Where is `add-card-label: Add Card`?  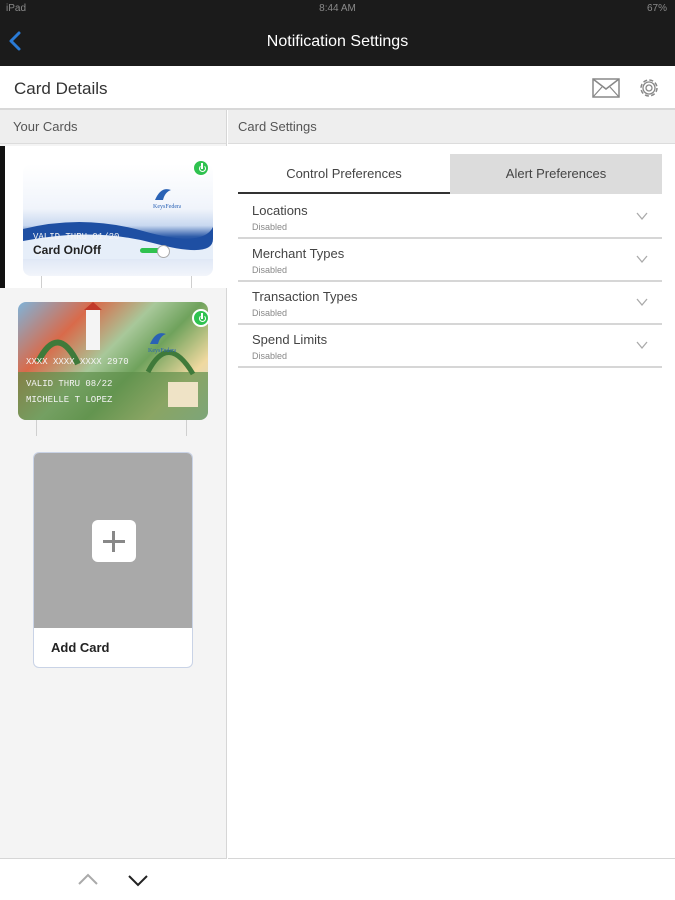 add-card-label: Add Card is located at coordinates (80, 647).